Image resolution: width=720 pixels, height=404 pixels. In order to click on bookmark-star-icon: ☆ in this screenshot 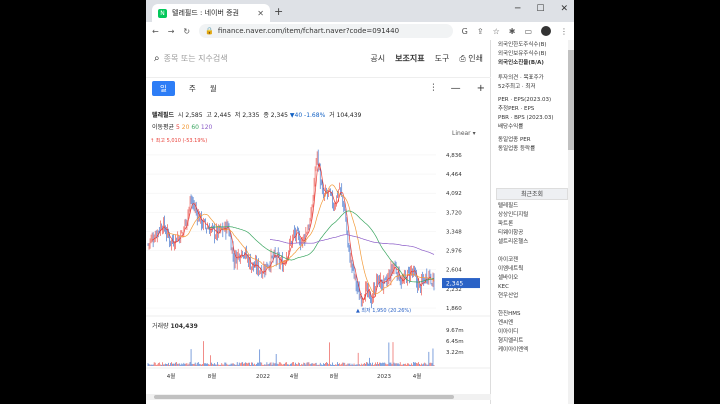, I will do `click(496, 31)`.